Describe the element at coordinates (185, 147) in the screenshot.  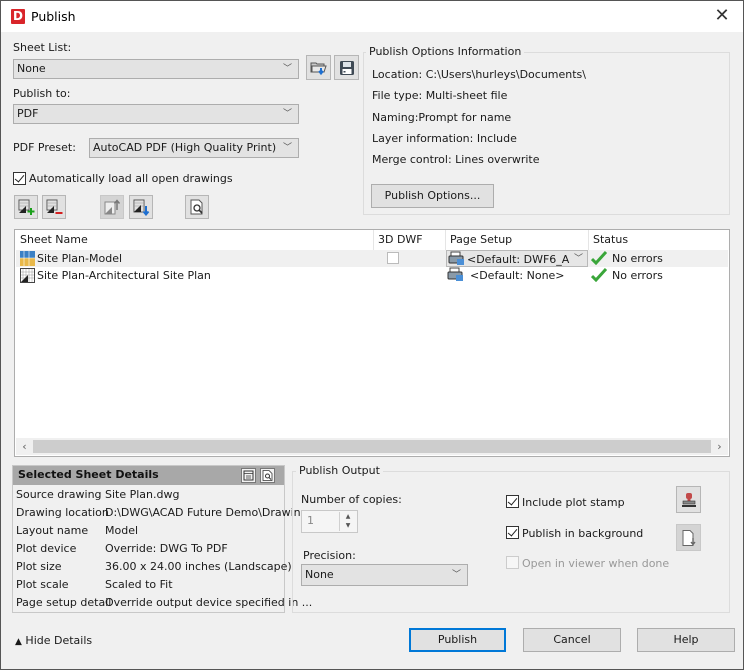
I see `pdf-preset-value: AutoCAD PDF (High Quality Print)` at that location.